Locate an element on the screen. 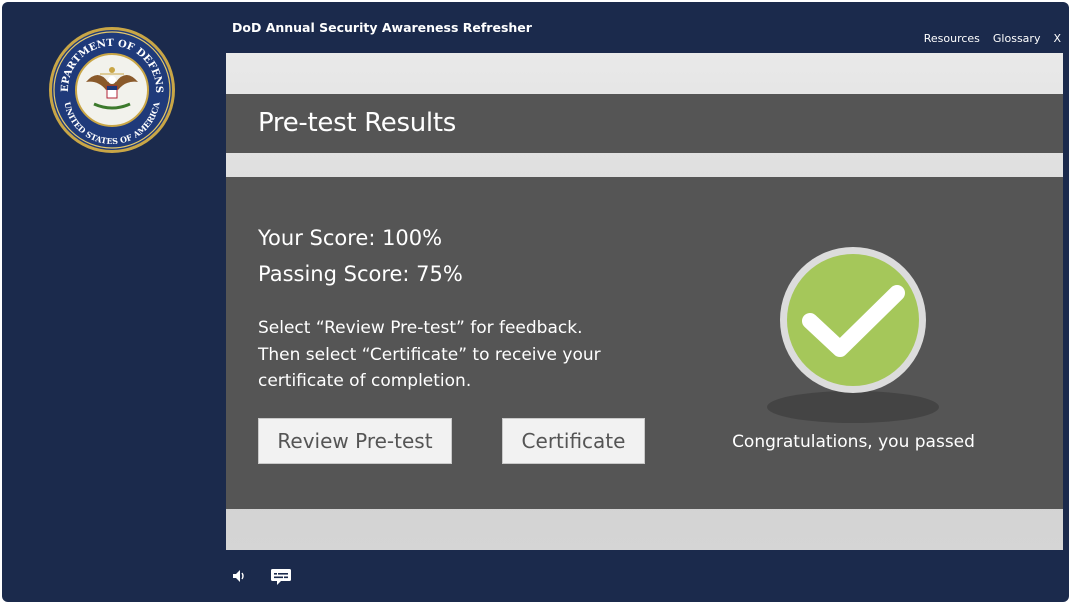 The image size is (1071, 604). page-title: Pre-test Results is located at coordinates (357, 123).